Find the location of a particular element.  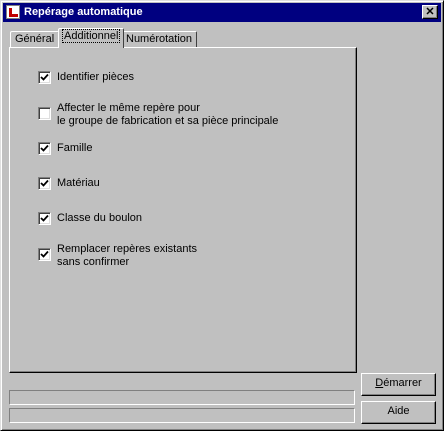

close-button: ✕ is located at coordinates (430, 12).